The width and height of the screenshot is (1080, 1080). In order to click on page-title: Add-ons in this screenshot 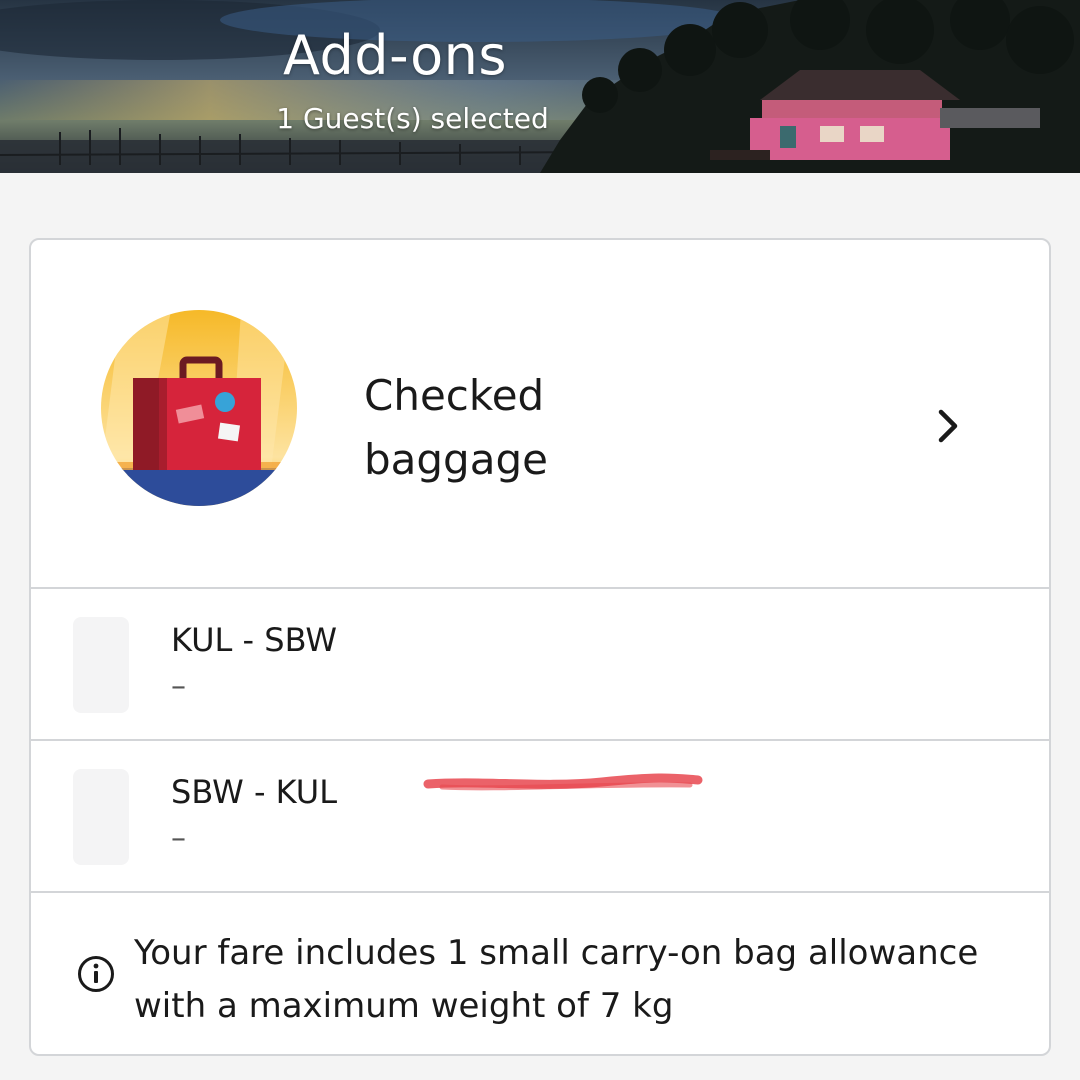, I will do `click(395, 55)`.